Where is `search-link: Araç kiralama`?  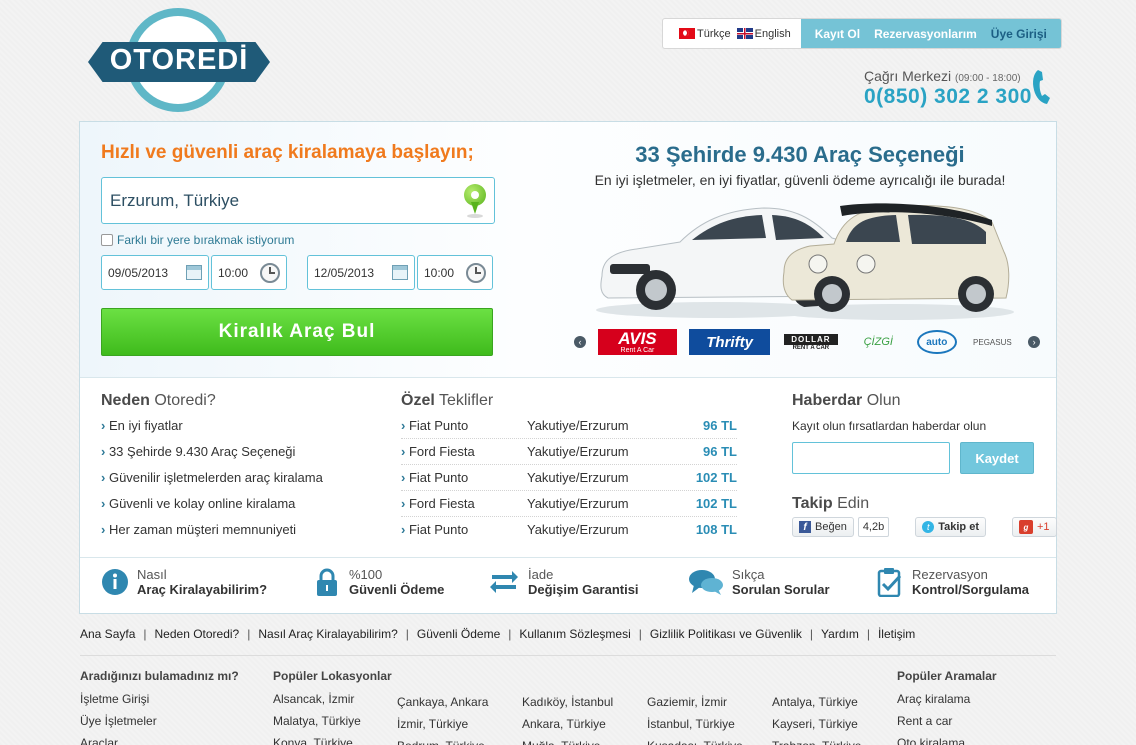
search-link: Araç kiralama is located at coordinates (947, 699).